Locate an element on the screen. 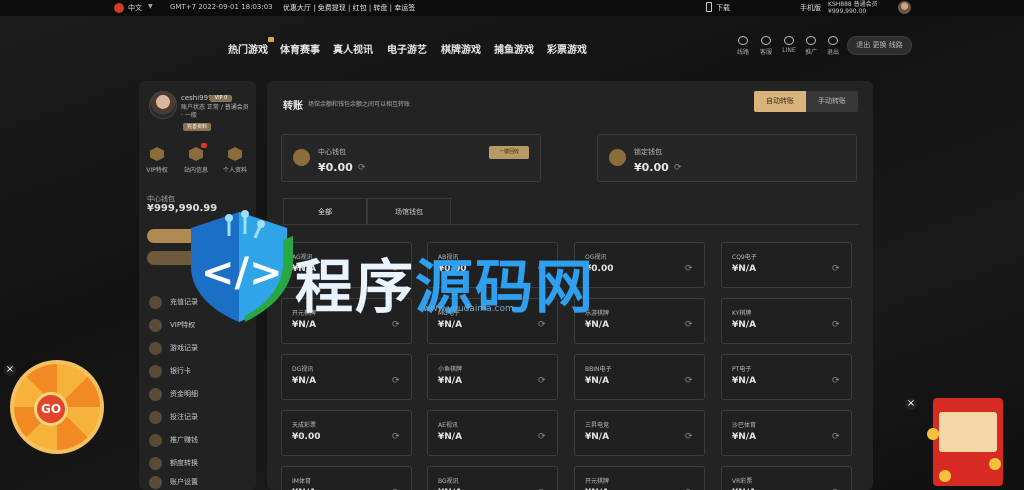 The width and height of the screenshot is (1024, 490). sidebar-item: 投注记录 is located at coordinates (173, 417).